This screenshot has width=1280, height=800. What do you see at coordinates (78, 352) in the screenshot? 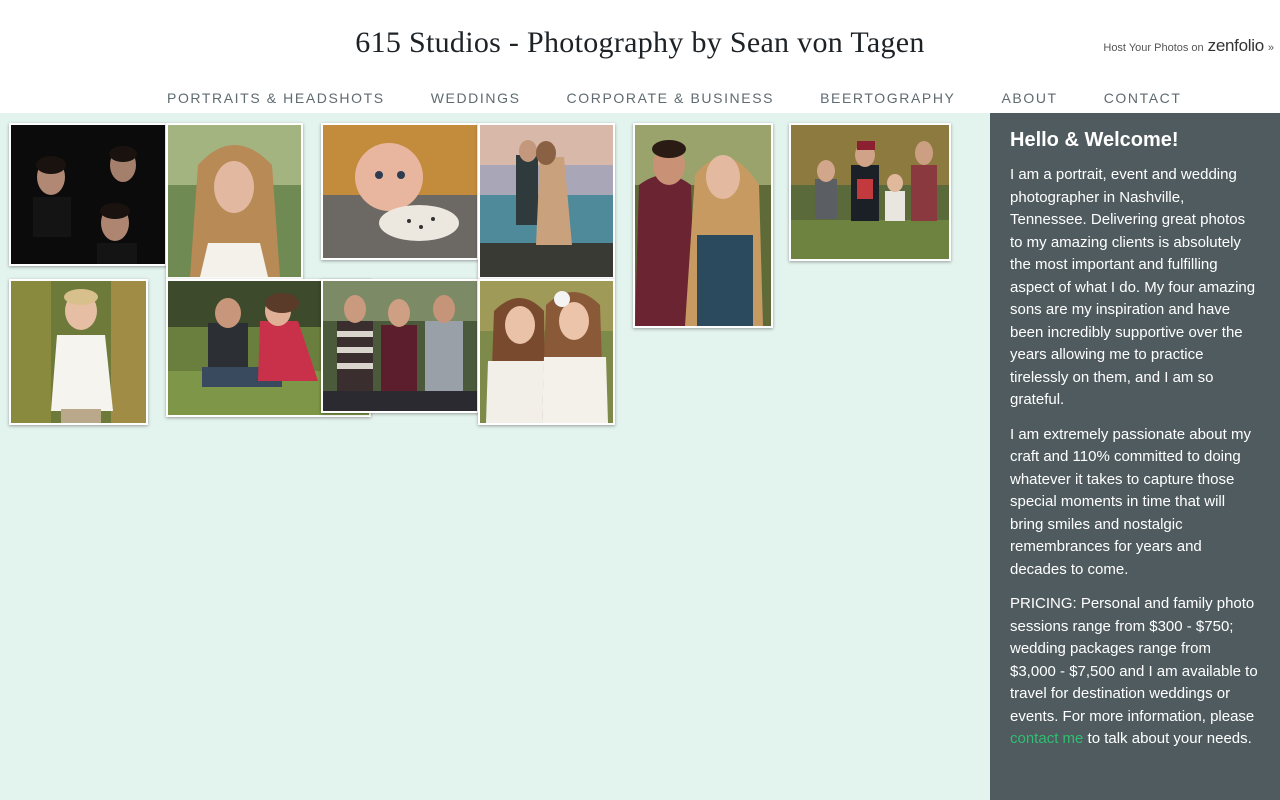
I see `photo-boy-white-shirt` at bounding box center [78, 352].